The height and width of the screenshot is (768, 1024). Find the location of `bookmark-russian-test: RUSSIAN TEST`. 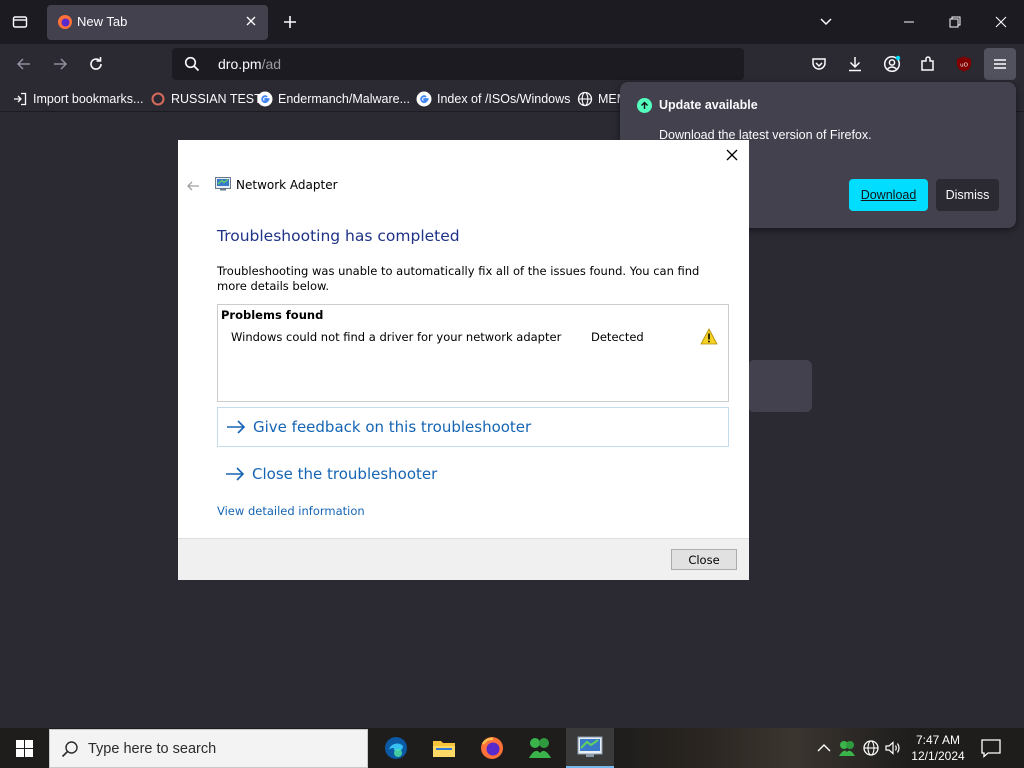

bookmark-russian-test: RUSSIAN TEST is located at coordinates (206, 99).